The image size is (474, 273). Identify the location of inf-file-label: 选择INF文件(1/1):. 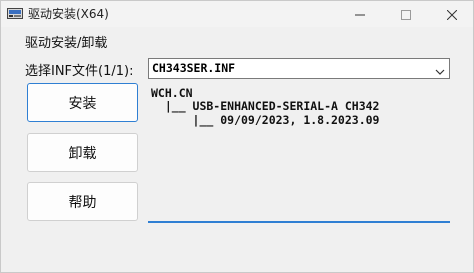
(79, 71).